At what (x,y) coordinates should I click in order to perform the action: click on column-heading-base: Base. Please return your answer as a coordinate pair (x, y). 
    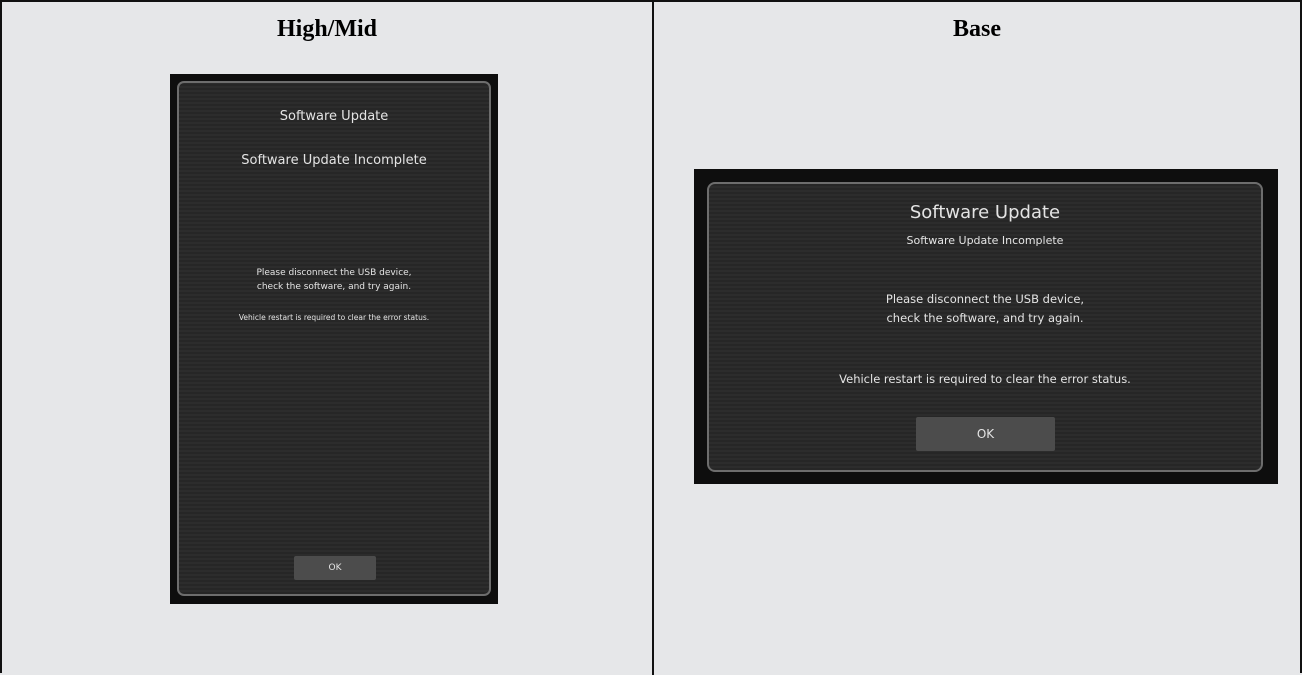
    Looking at the image, I should click on (977, 29).